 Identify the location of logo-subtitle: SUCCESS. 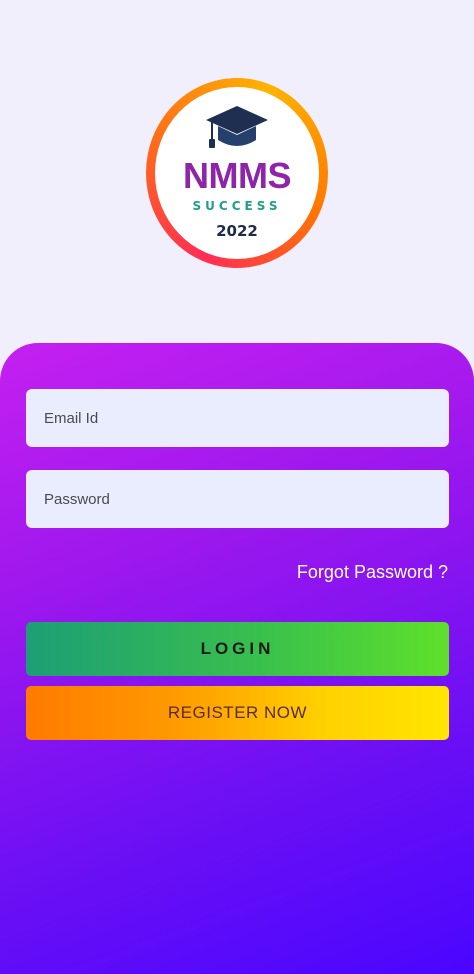
(237, 206).